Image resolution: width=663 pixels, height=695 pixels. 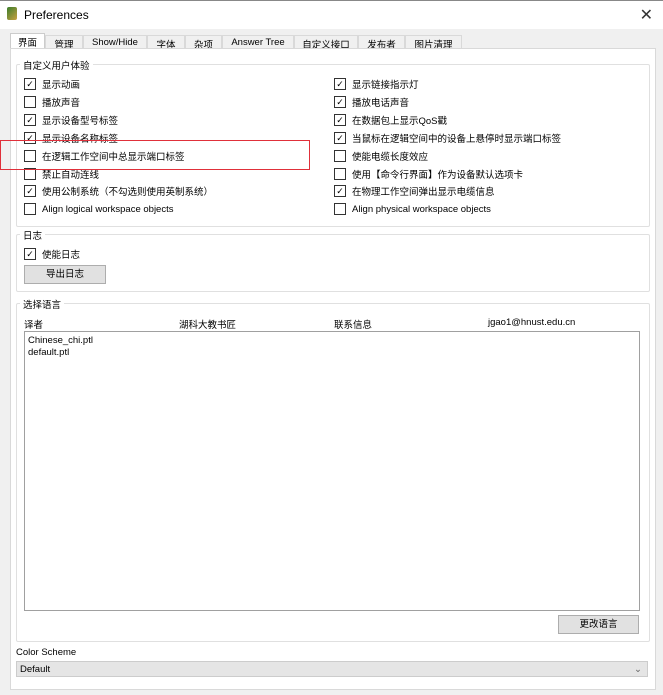 What do you see at coordinates (638, 669) in the screenshot?
I see `chevron-down-icon: ⌄` at bounding box center [638, 669].